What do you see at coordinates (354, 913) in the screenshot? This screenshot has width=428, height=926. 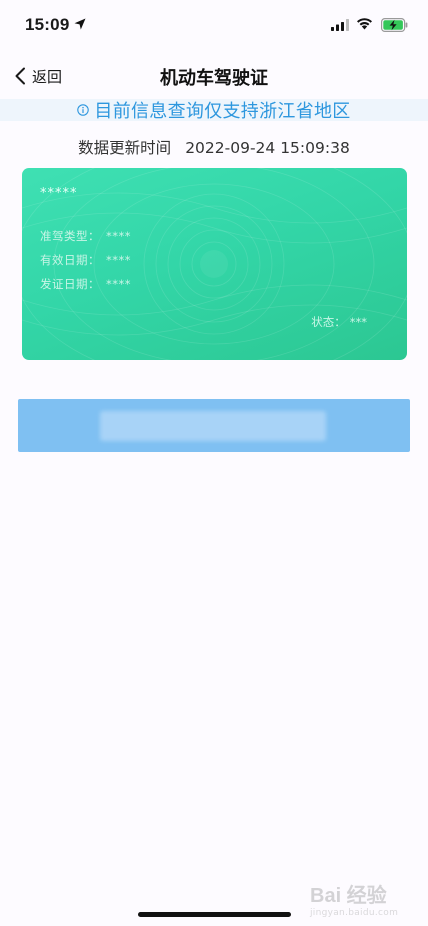 I see `watermark-sub: jingyan.baidu.com` at bounding box center [354, 913].